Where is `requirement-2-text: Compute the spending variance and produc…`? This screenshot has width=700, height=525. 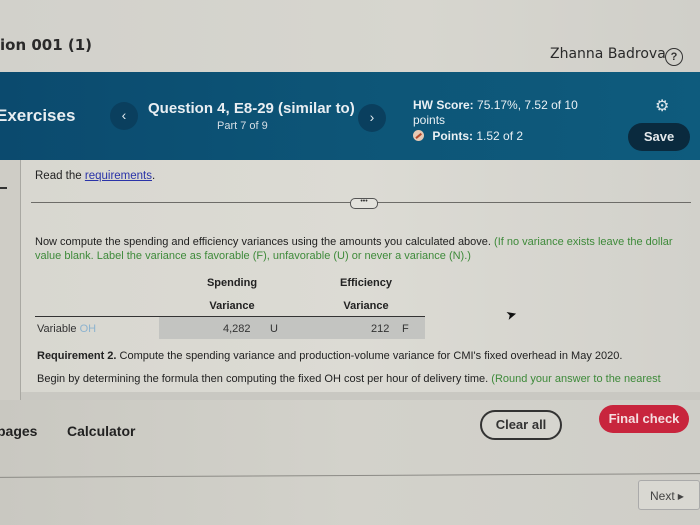
requirement-2-text: Compute the spending variance and produc… is located at coordinates (369, 356).